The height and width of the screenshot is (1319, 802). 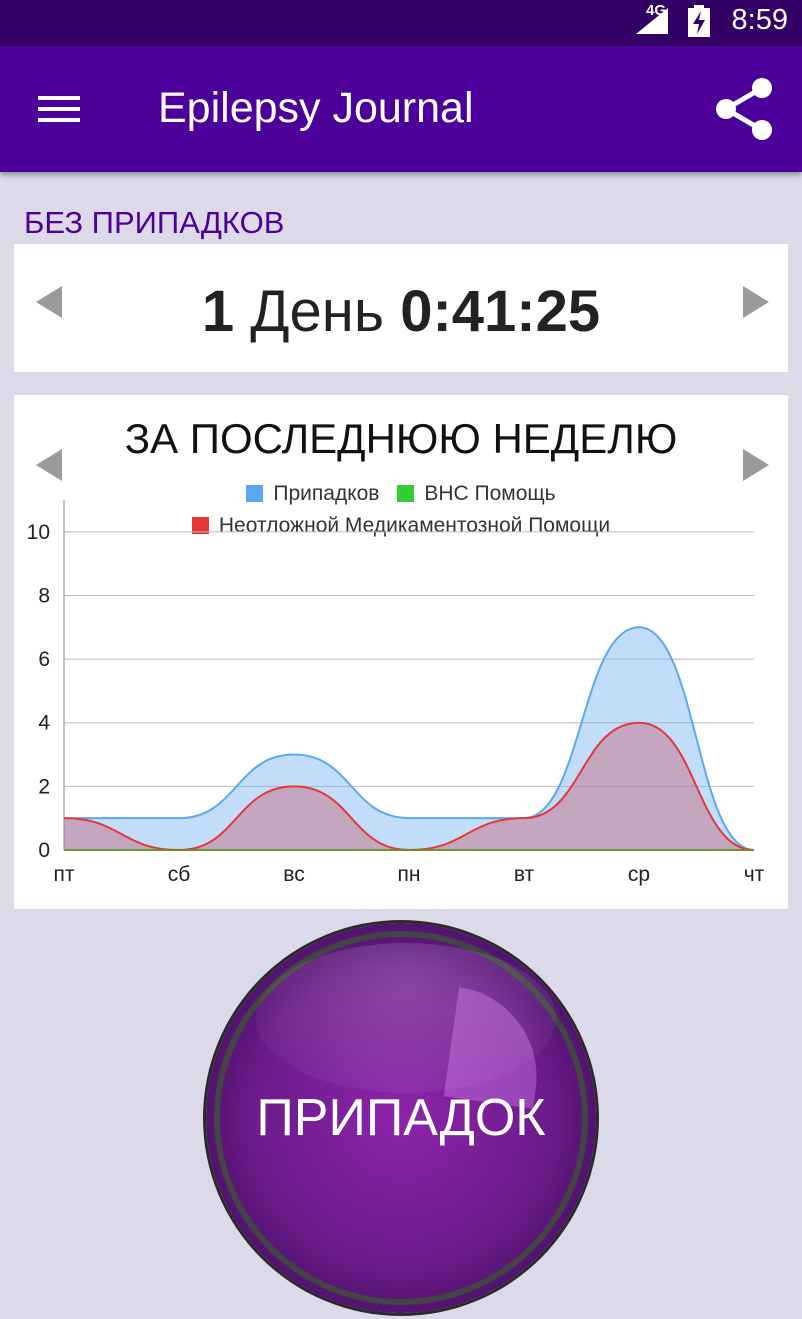 I want to click on battery-charging-icon, so click(x=699, y=21).